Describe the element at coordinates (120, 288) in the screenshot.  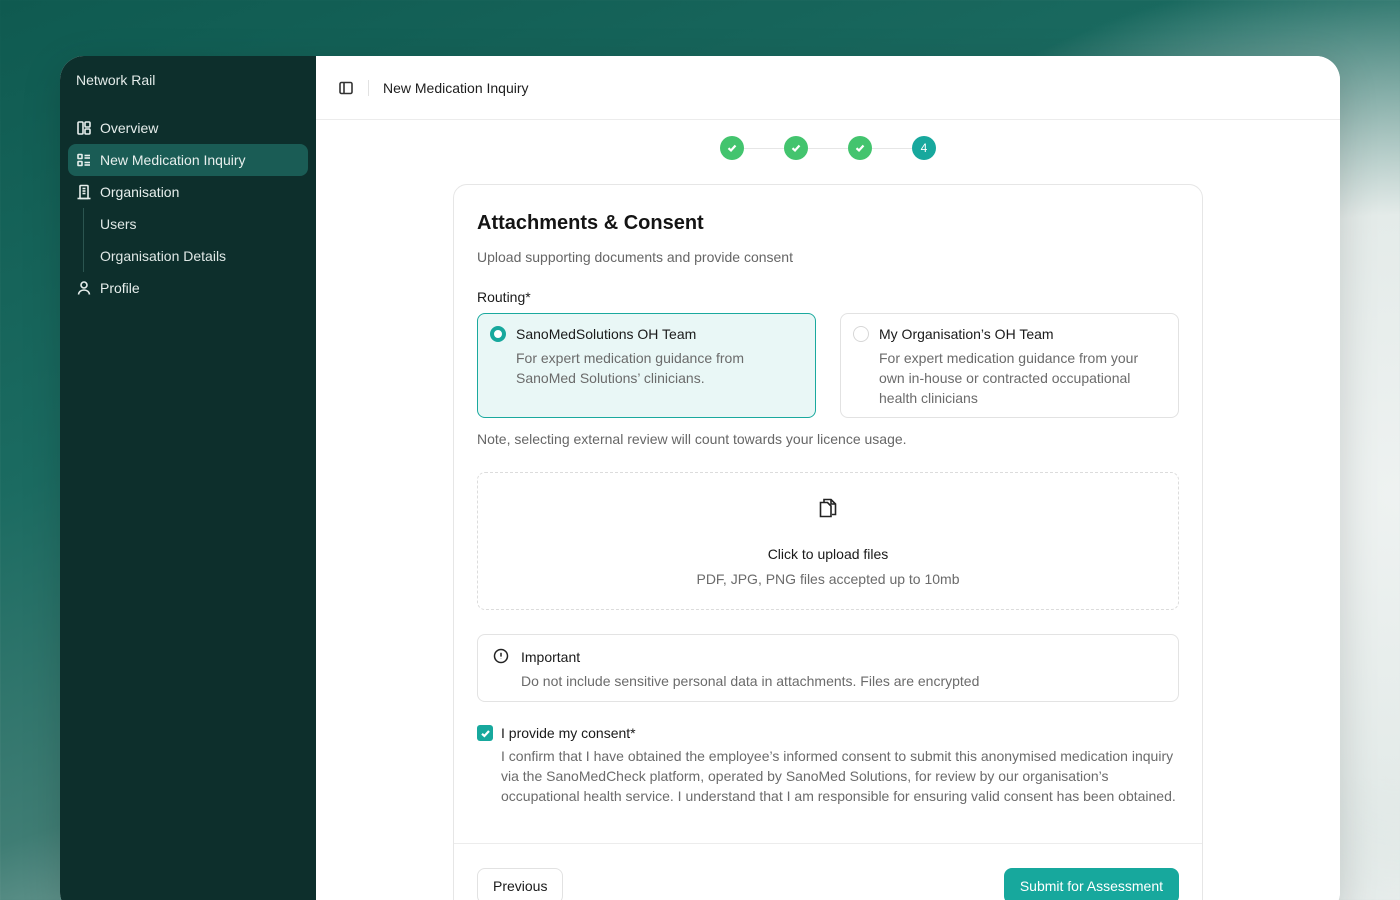
I see `sidebar-item-label: Profile` at that location.